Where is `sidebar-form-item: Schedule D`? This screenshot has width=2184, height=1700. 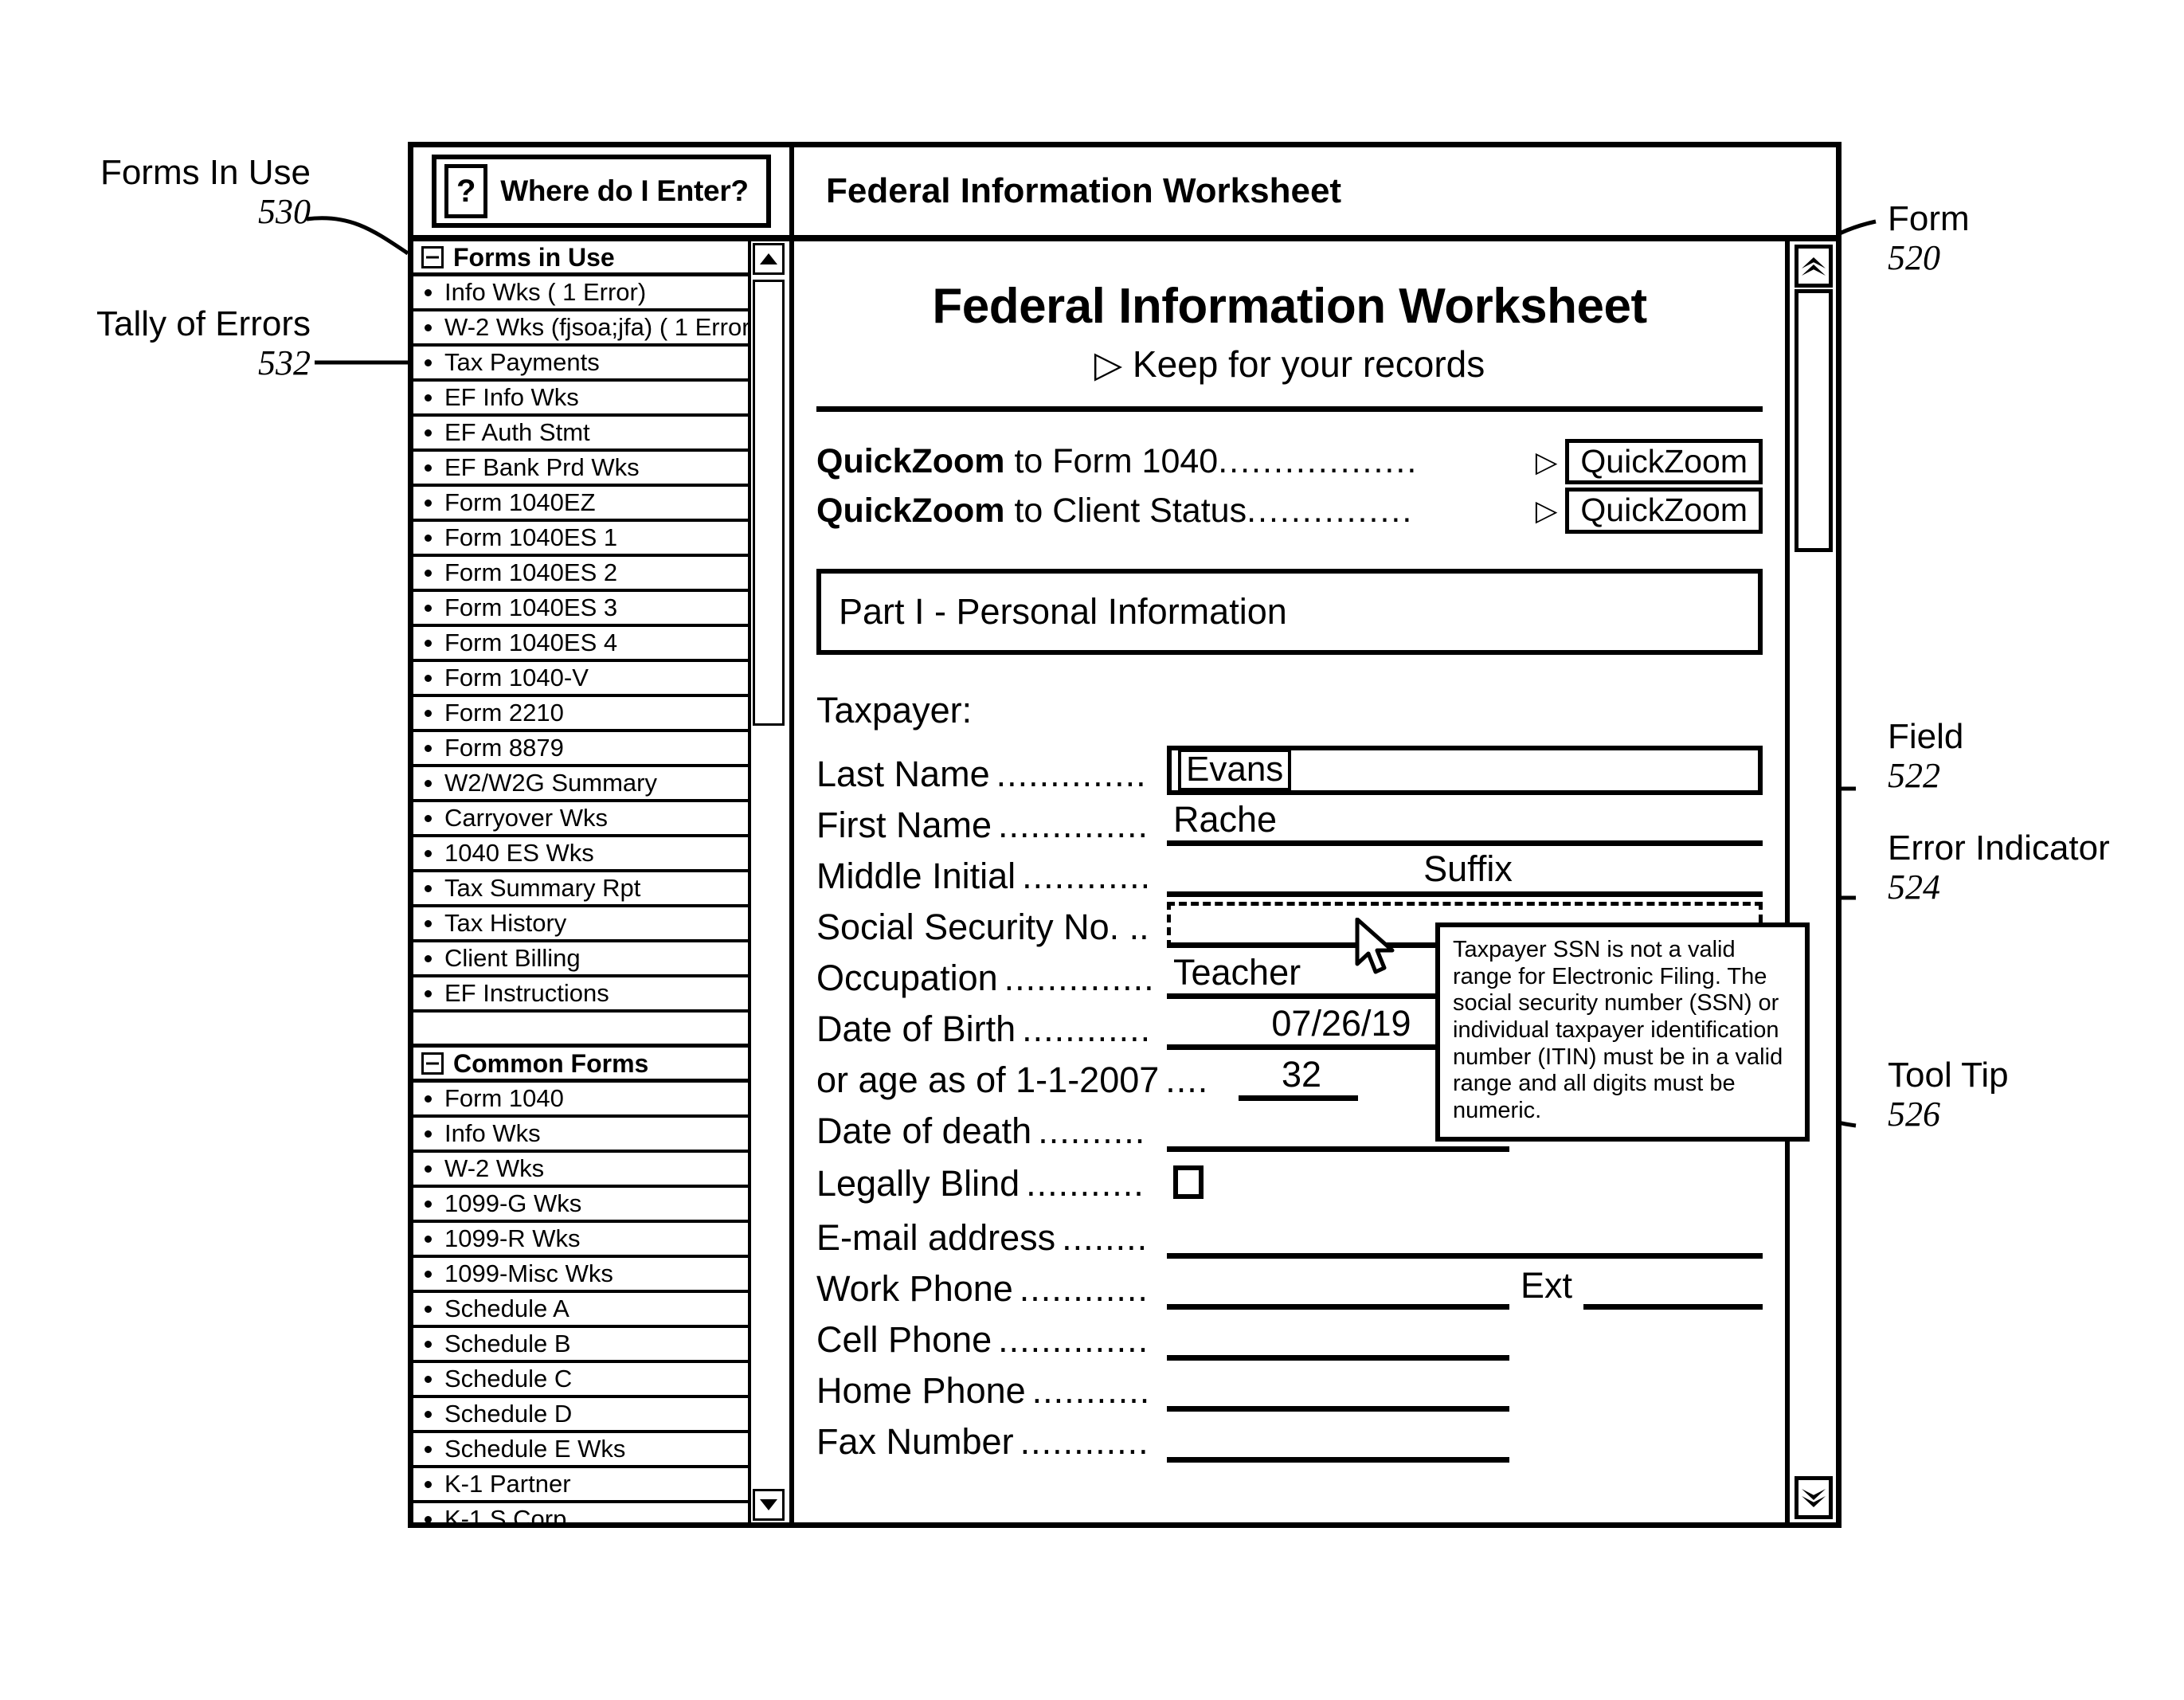 sidebar-form-item: Schedule D is located at coordinates (580, 1416).